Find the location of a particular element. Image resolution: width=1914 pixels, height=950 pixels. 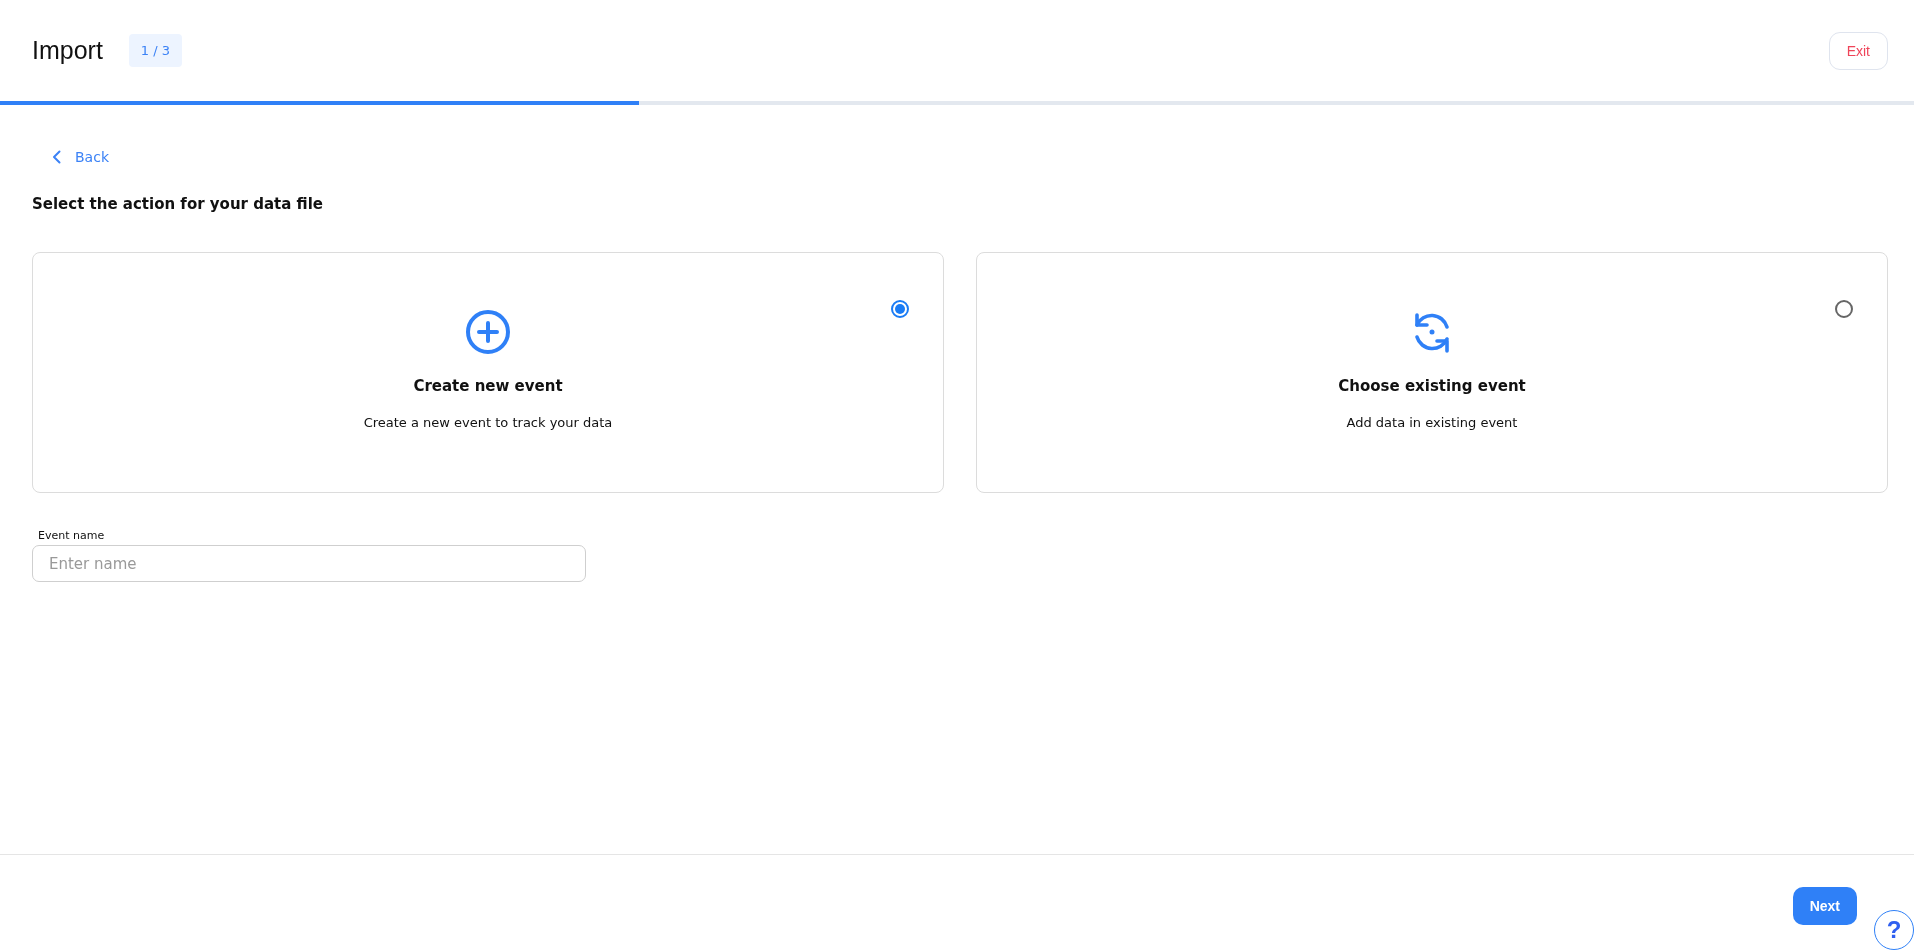

step-badge: 1 / 3 is located at coordinates (155, 50).